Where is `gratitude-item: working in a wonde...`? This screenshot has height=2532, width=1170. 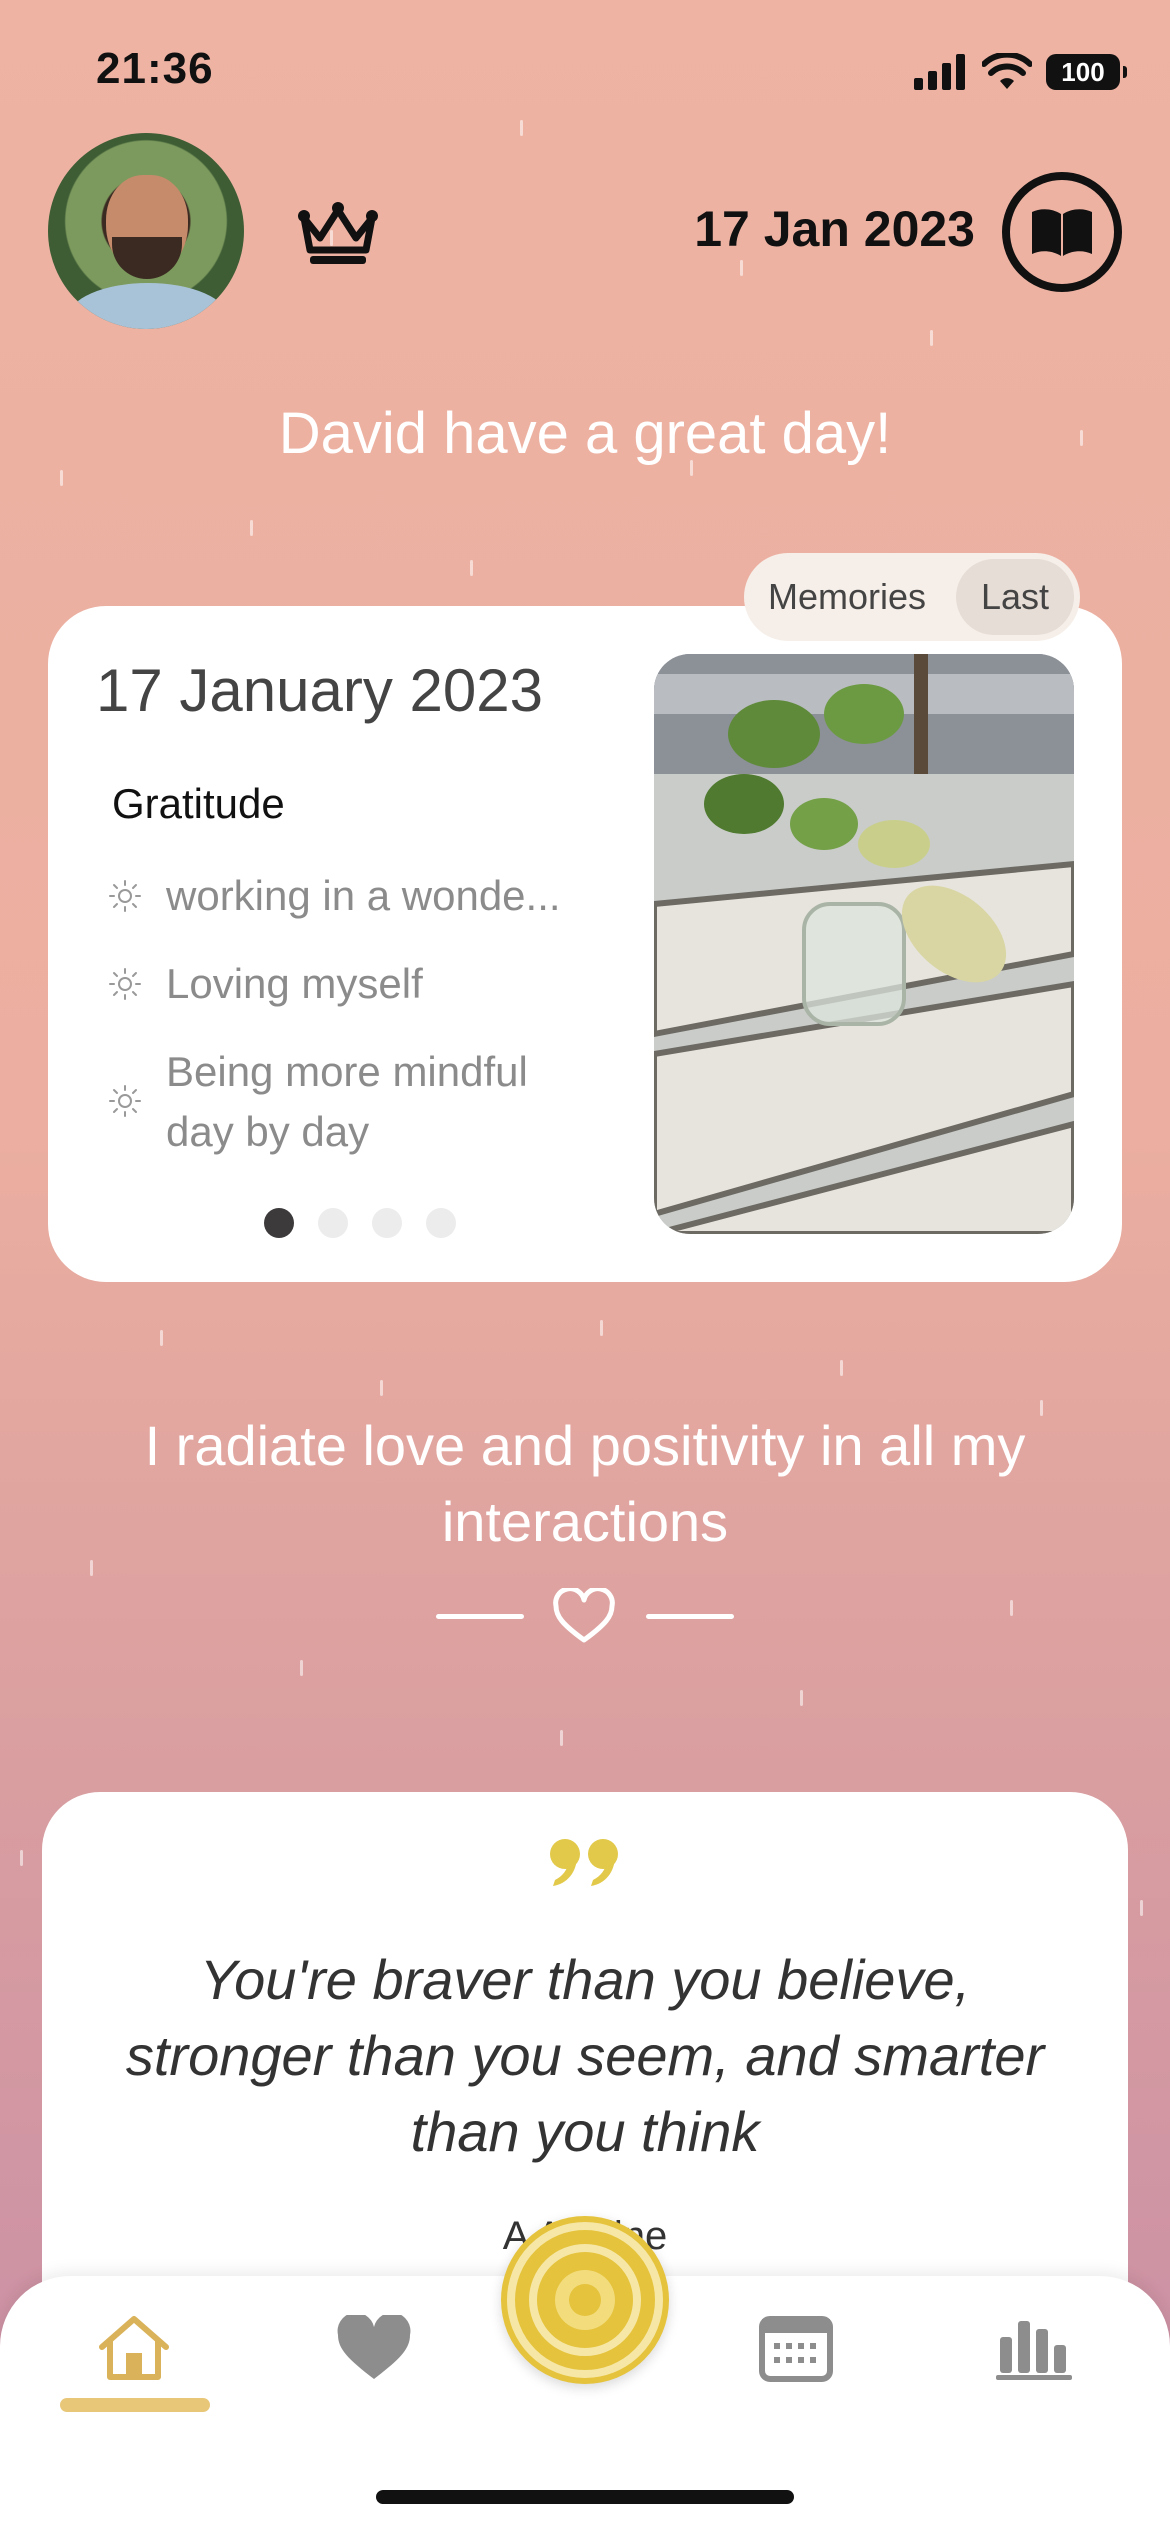
gratitude-item: working in a wonde... is located at coordinates (368, 896).